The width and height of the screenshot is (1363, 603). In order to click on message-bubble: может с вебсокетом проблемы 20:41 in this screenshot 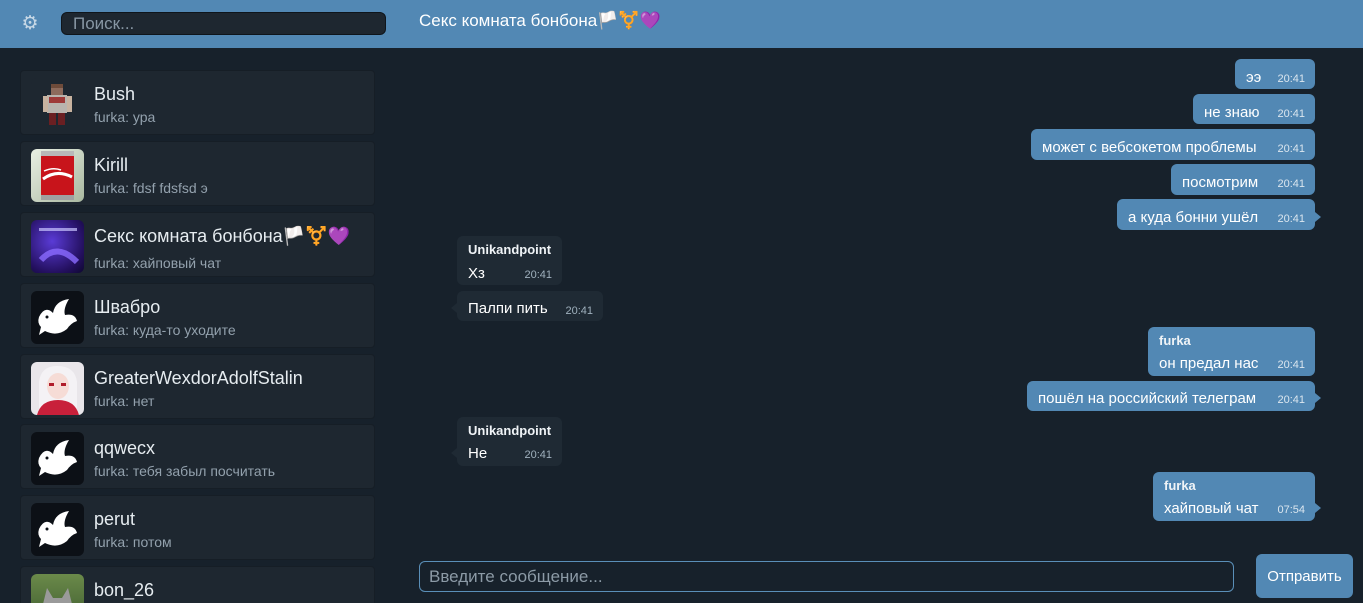, I will do `click(1173, 144)`.